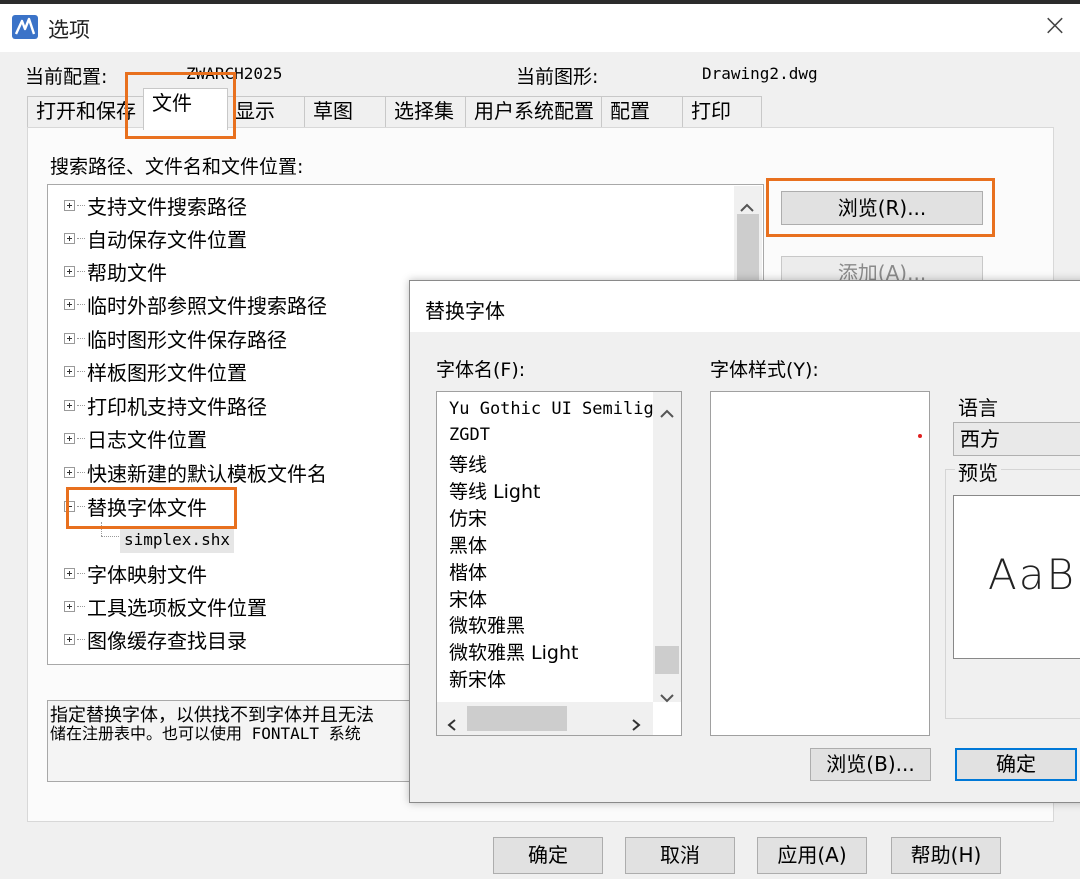 The width and height of the screenshot is (1080, 879). What do you see at coordinates (920, 436) in the screenshot?
I see `red-dot-marker` at bounding box center [920, 436].